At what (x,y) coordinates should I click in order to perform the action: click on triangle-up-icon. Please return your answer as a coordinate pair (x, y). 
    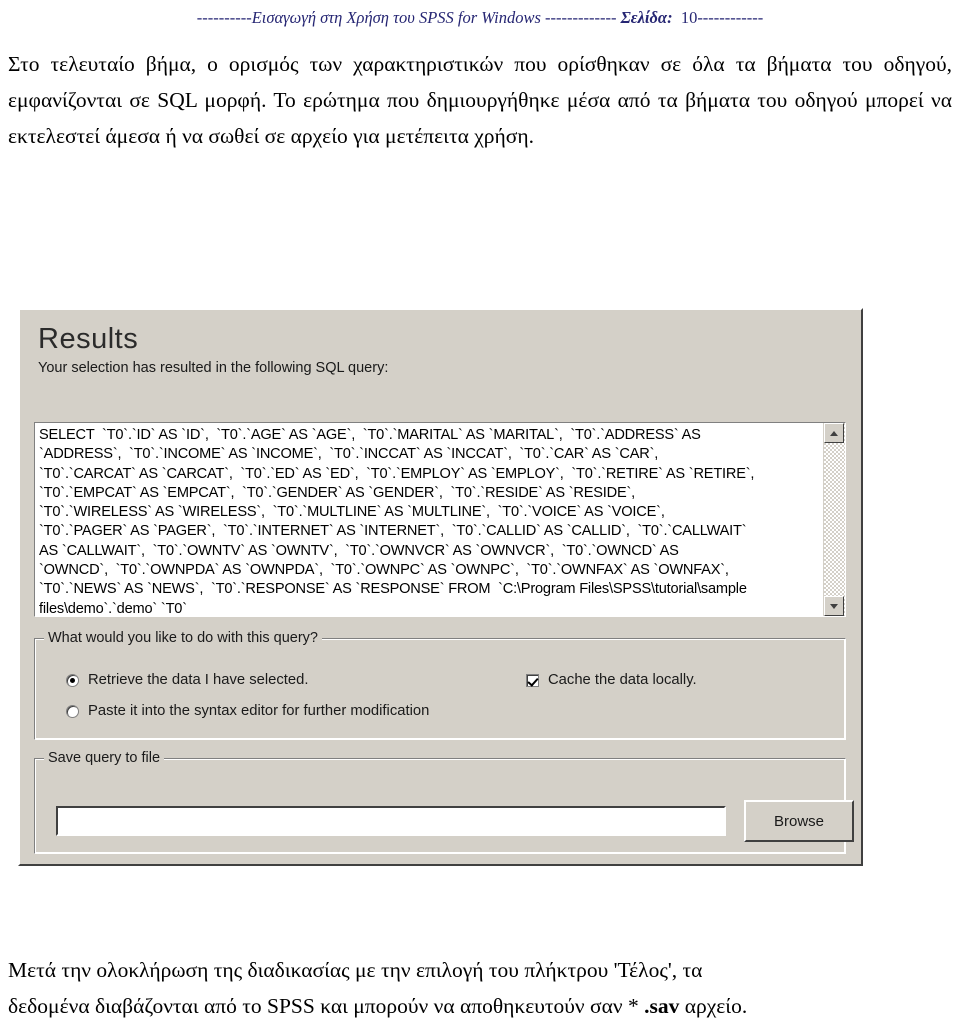
    Looking at the image, I should click on (834, 433).